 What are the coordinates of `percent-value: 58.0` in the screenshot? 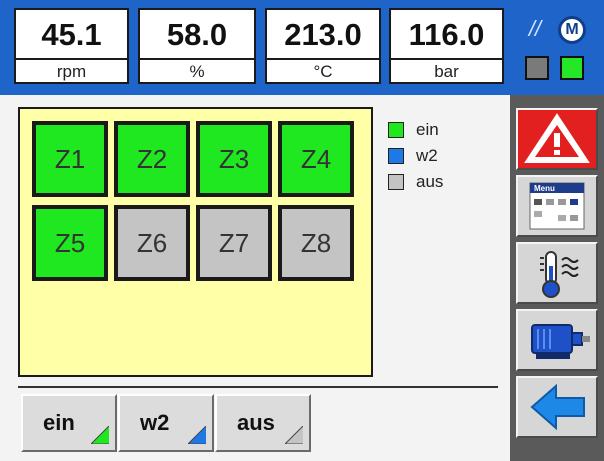 It's located at (197, 34).